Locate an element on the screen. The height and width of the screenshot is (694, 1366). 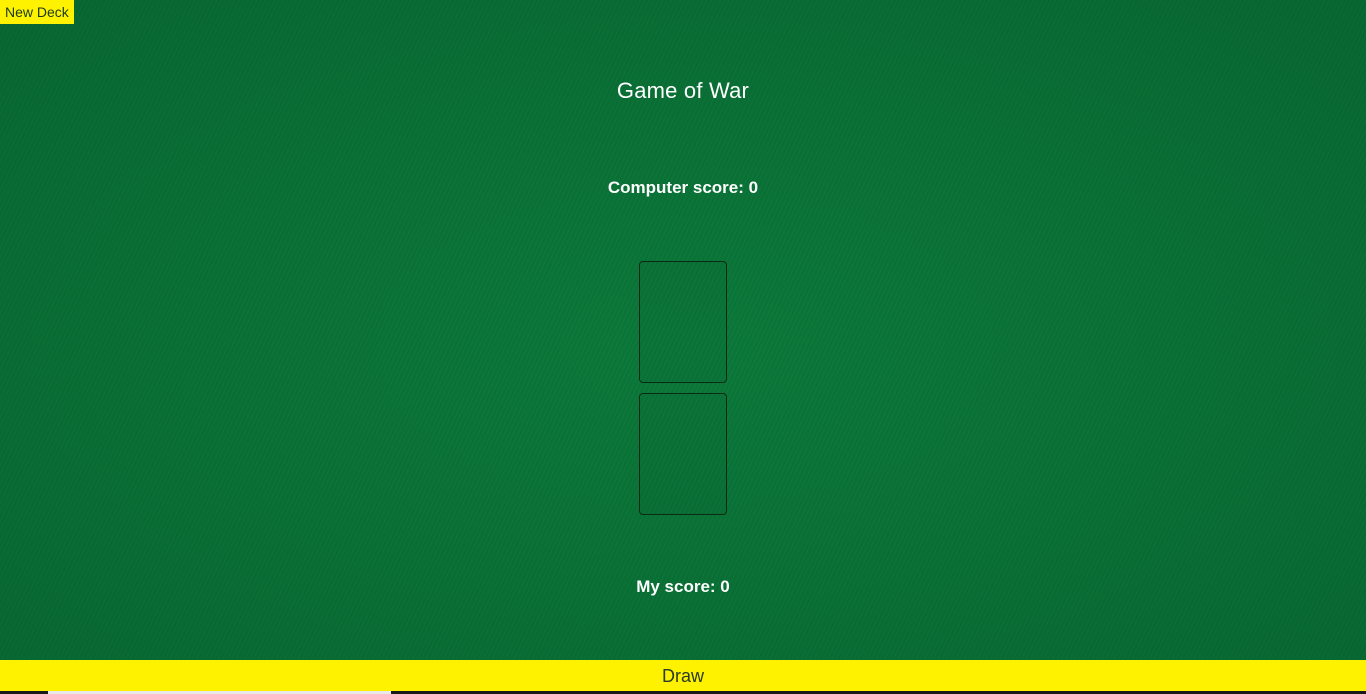
player-card-slot is located at coordinates (683, 454).